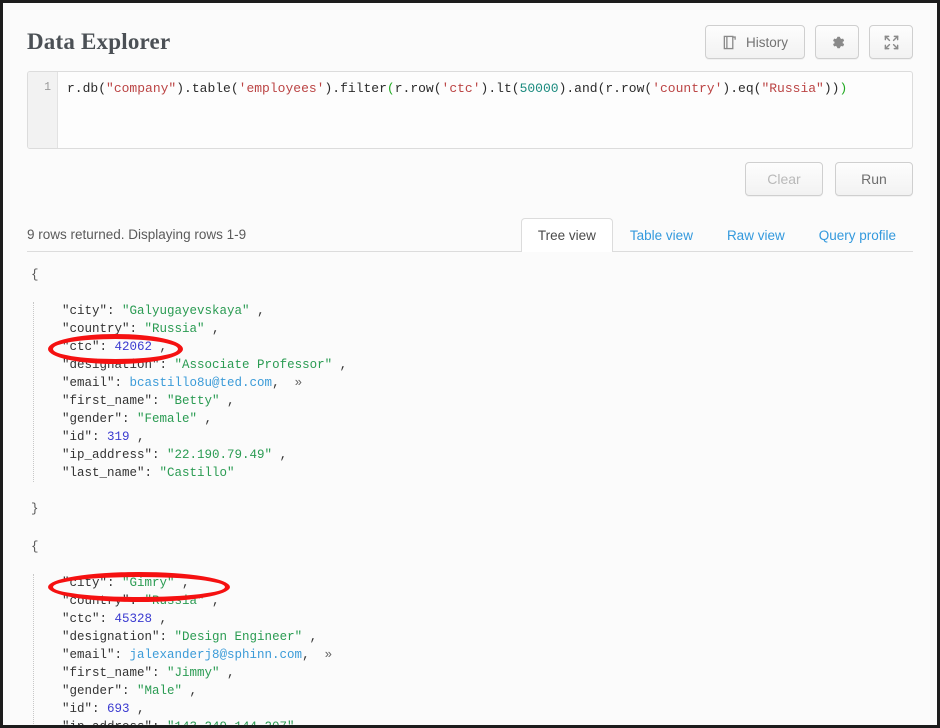  What do you see at coordinates (605, 88) in the screenshot?
I see `code-token: ).and(r.row(` at bounding box center [605, 88].